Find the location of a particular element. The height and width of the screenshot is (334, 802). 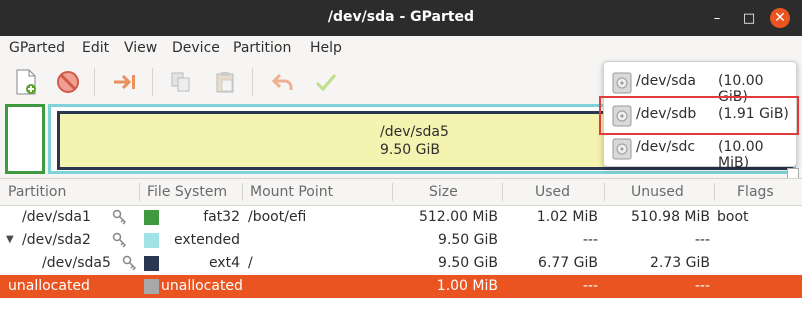

partition-name: /dev/sda1 is located at coordinates (56, 217).